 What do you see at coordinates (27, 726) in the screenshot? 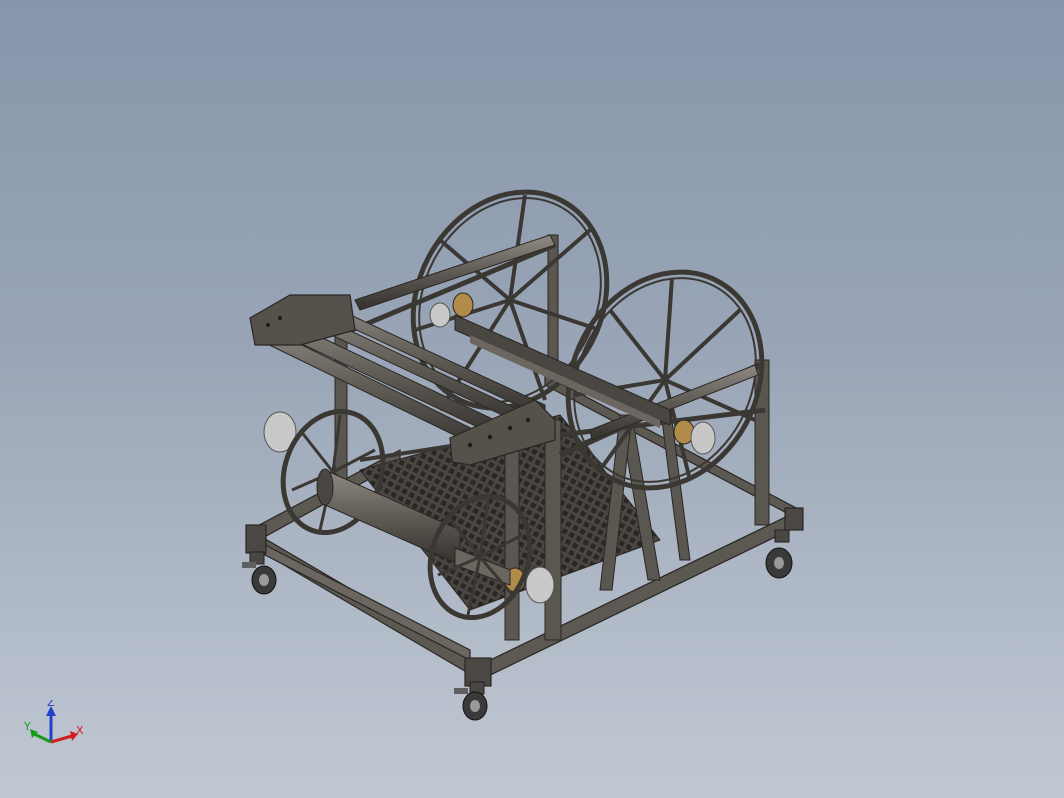
I see `y-label: Y` at bounding box center [27, 726].